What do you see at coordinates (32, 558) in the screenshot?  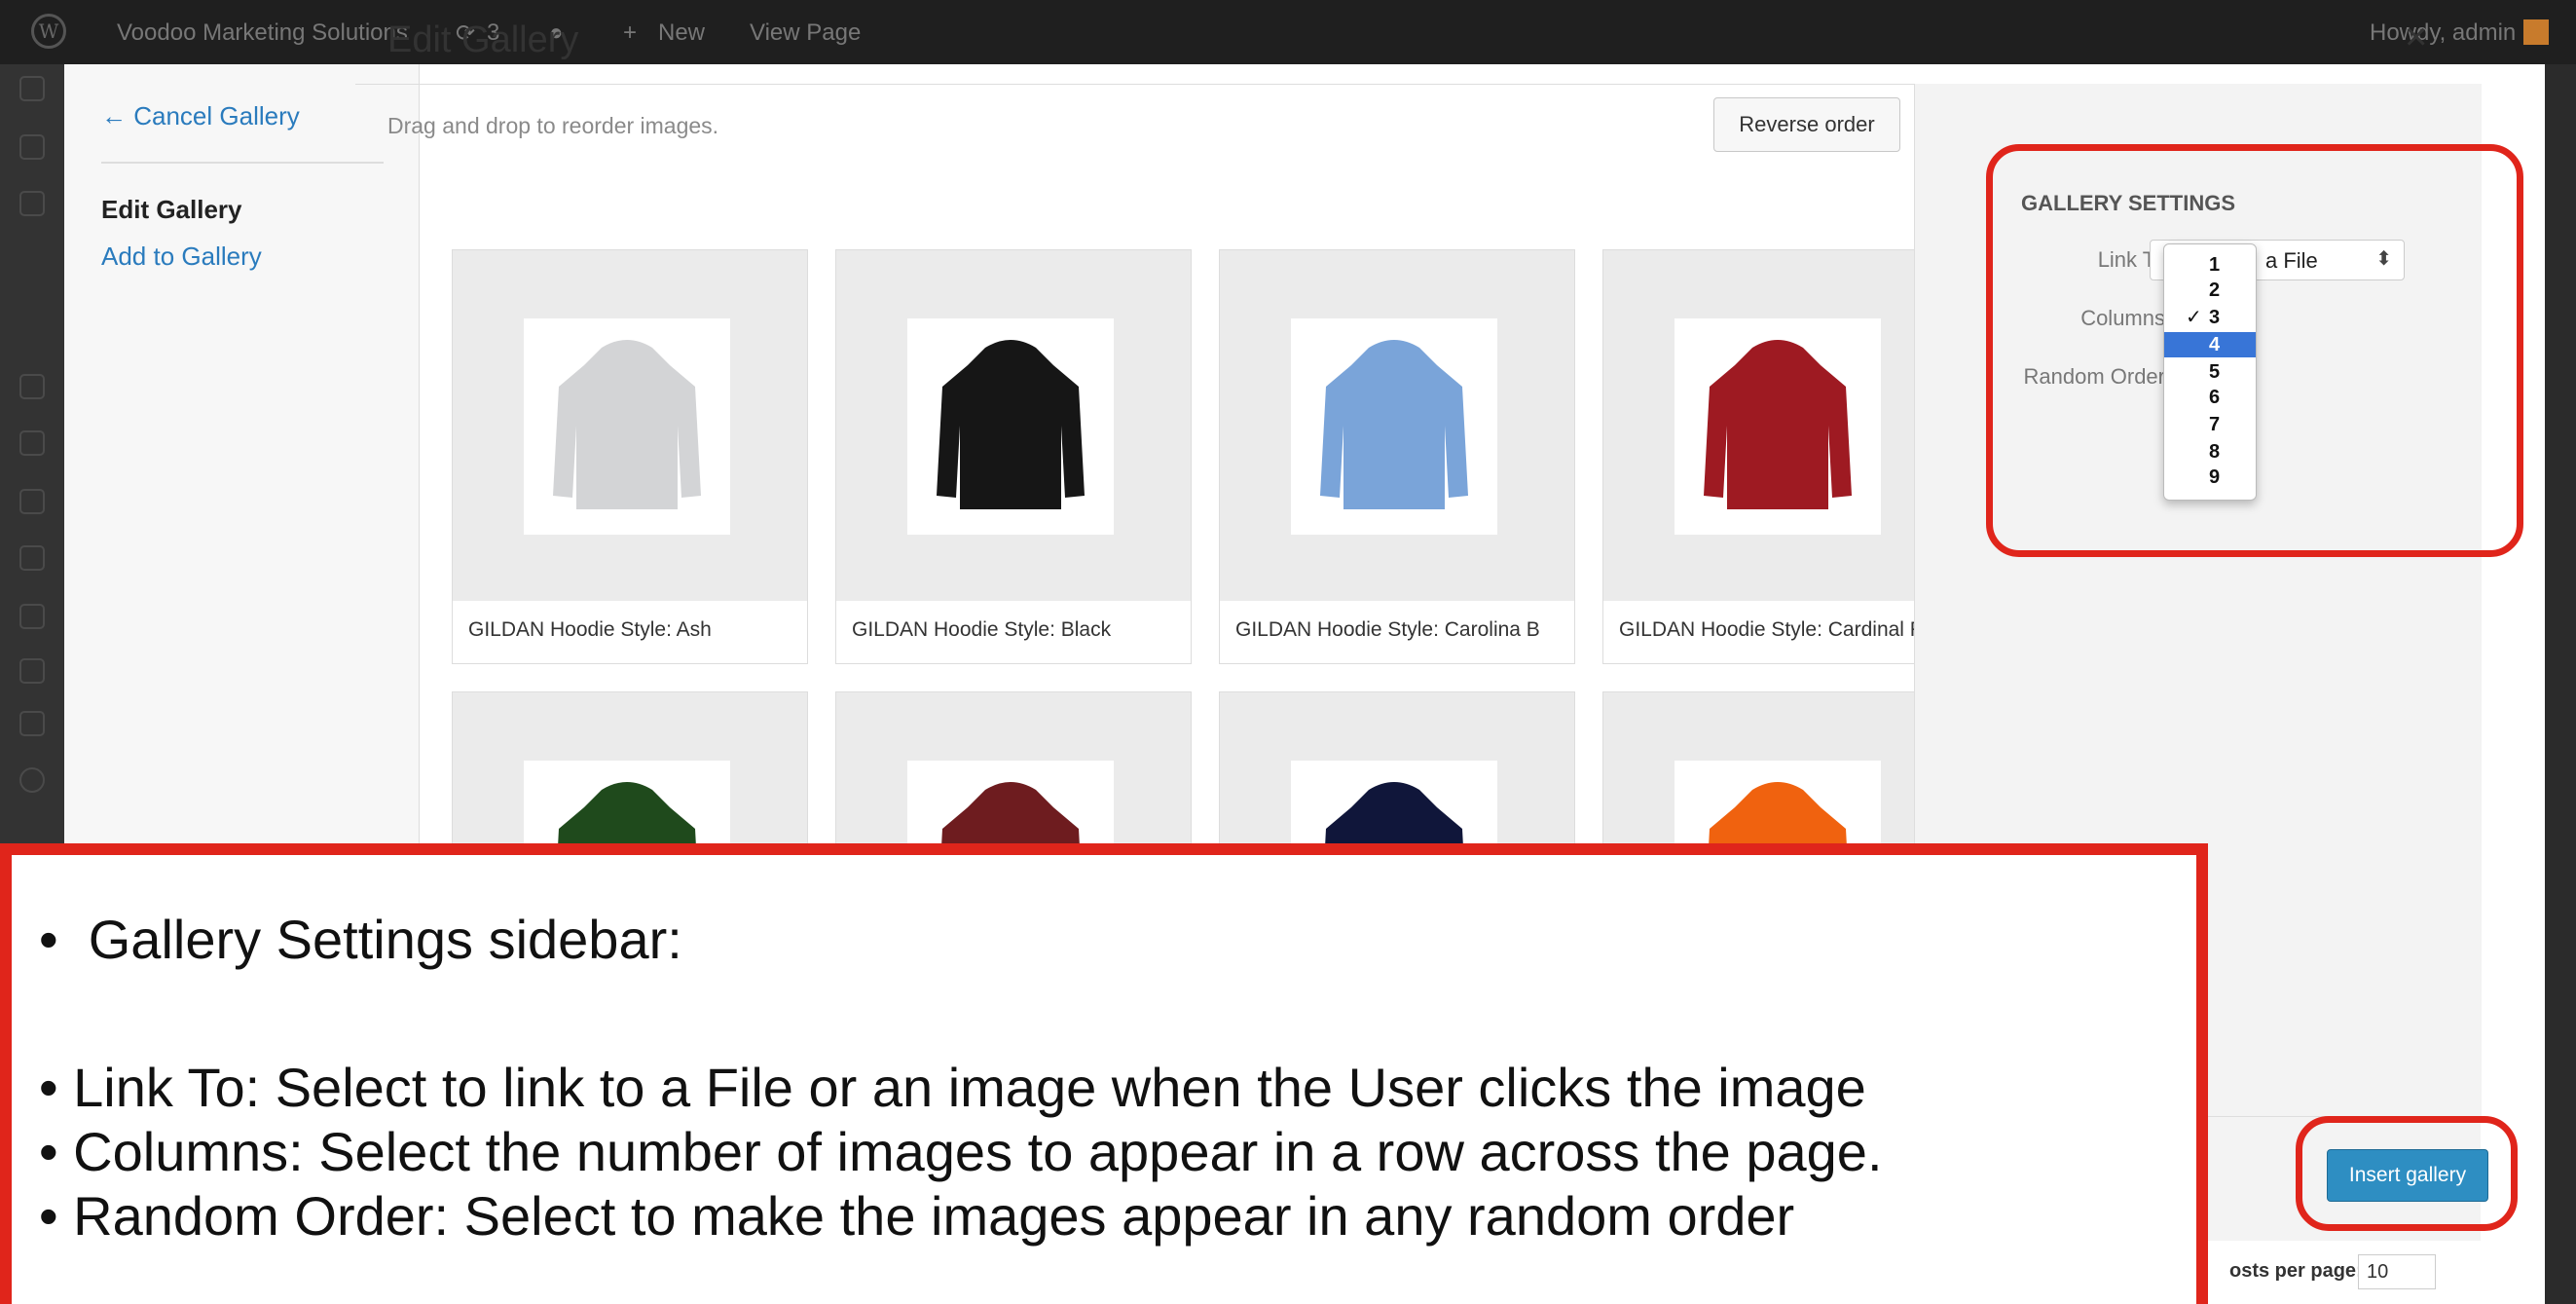 I see `plugins-icon` at bounding box center [32, 558].